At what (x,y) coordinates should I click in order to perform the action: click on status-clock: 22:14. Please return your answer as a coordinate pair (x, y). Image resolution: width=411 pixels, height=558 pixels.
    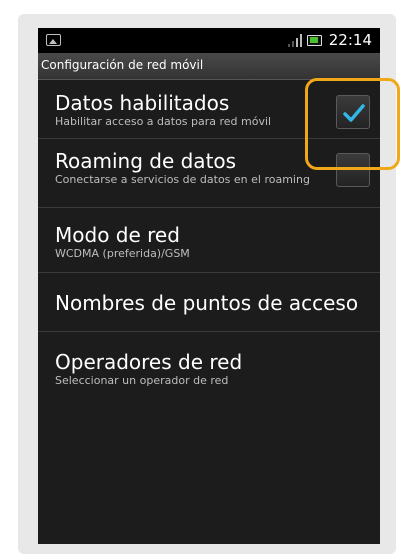
    Looking at the image, I should click on (350, 40).